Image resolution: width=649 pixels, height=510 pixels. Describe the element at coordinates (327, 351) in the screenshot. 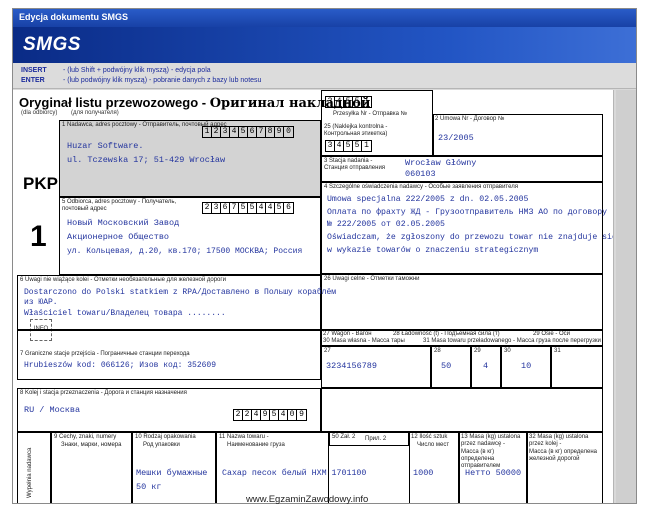

I see `col-27-head: 27` at that location.